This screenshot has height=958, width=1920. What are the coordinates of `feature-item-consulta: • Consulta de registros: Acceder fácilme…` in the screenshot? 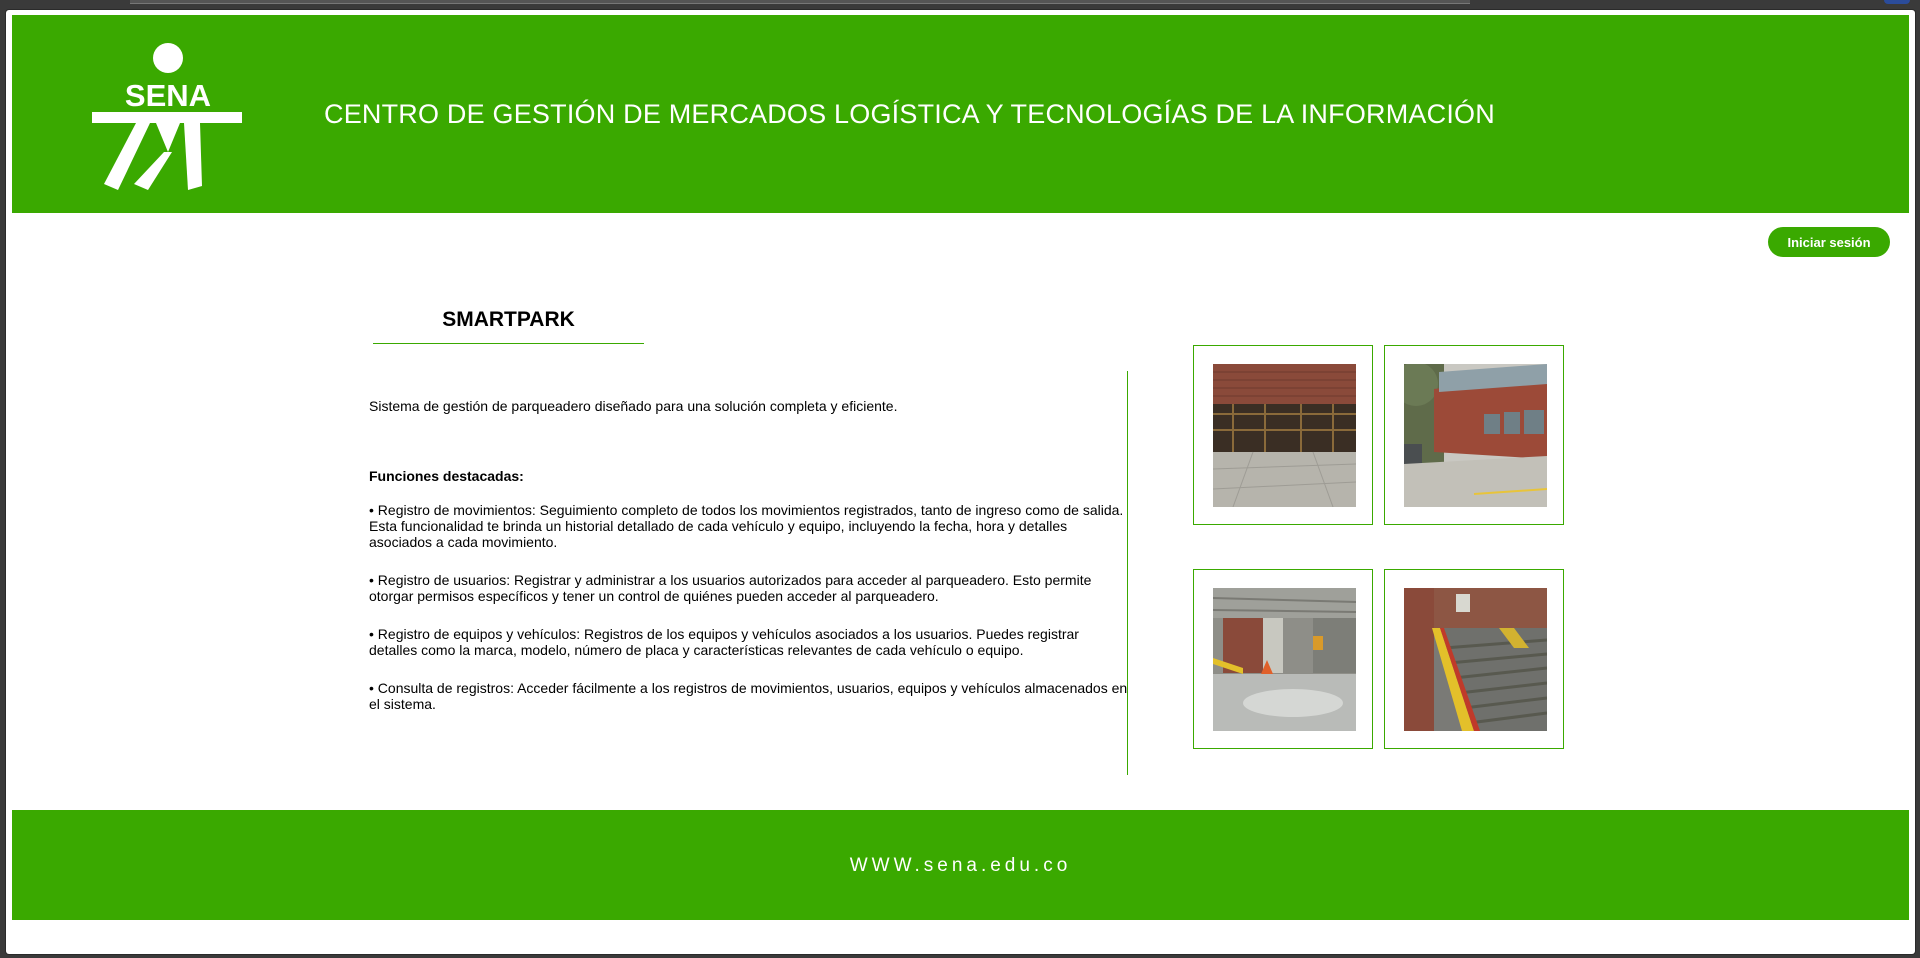 It's located at (748, 696).